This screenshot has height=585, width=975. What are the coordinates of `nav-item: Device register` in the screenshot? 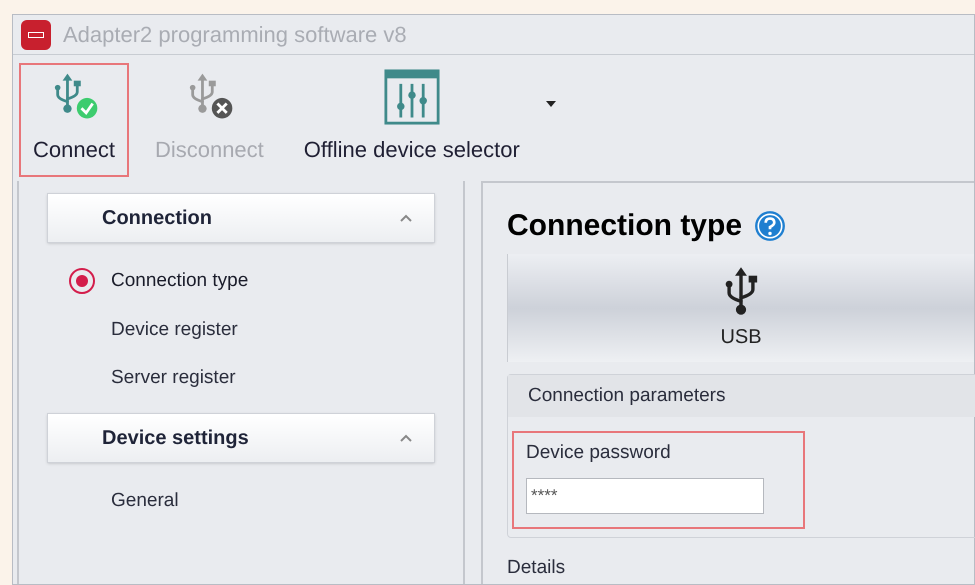 It's located at (174, 330).